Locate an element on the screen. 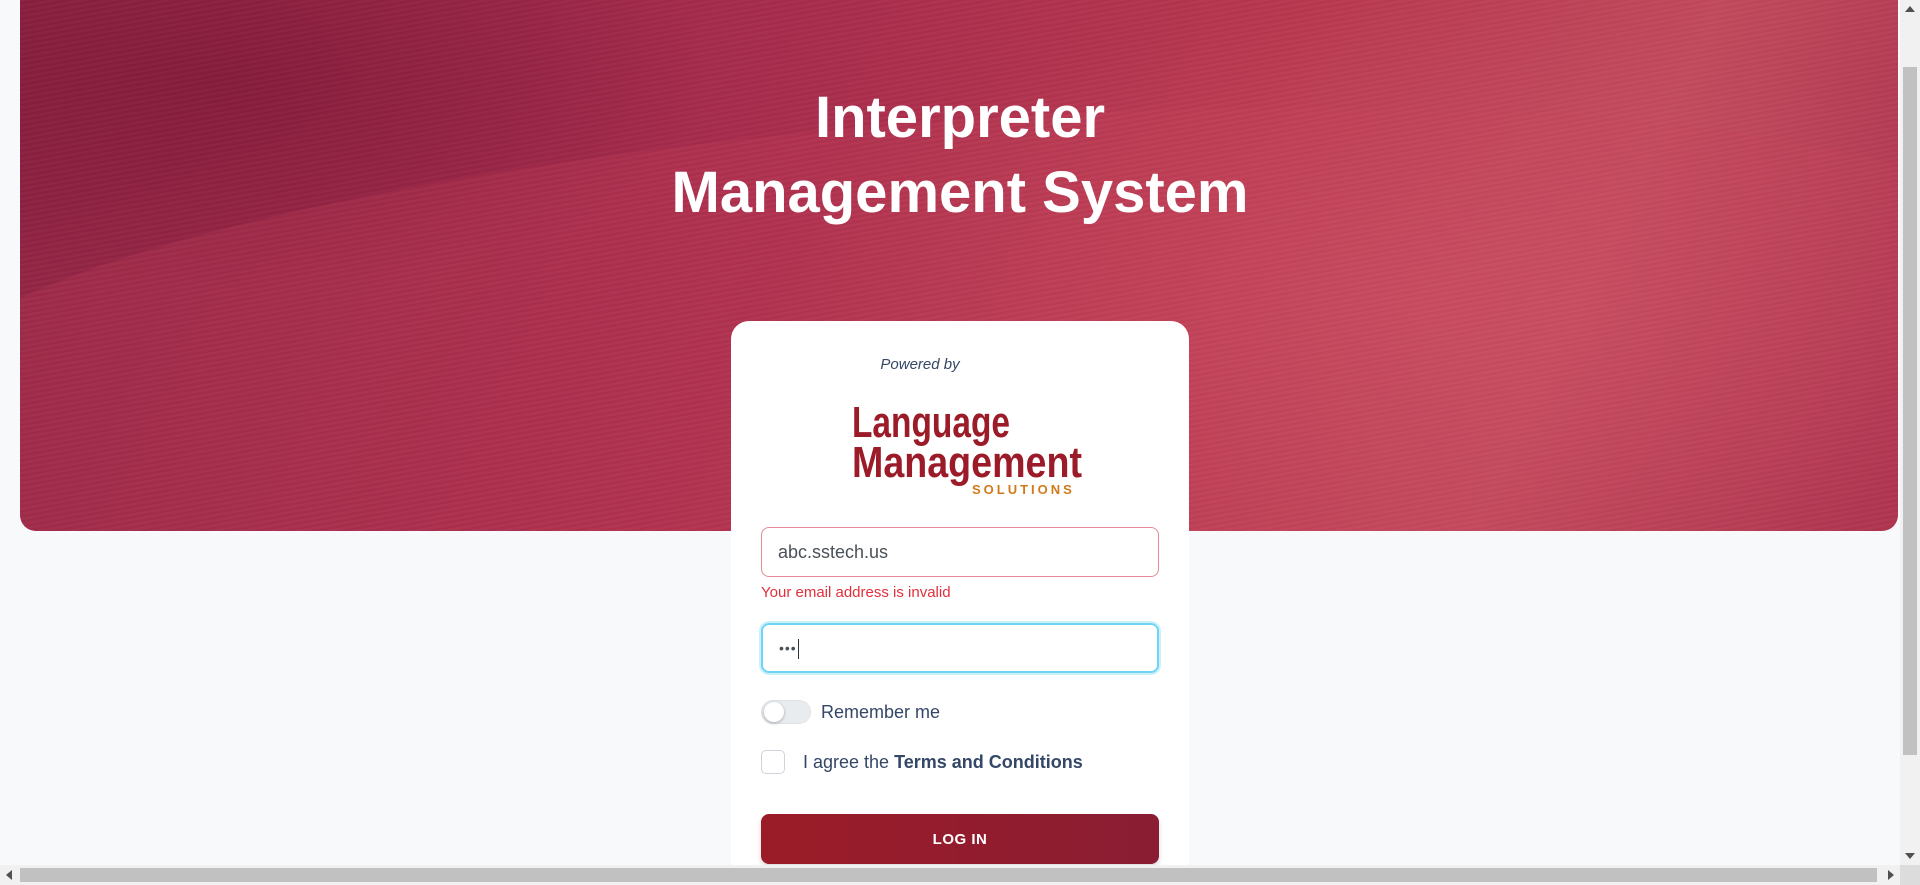  vertical-scroll-thumb is located at coordinates (1910, 411).